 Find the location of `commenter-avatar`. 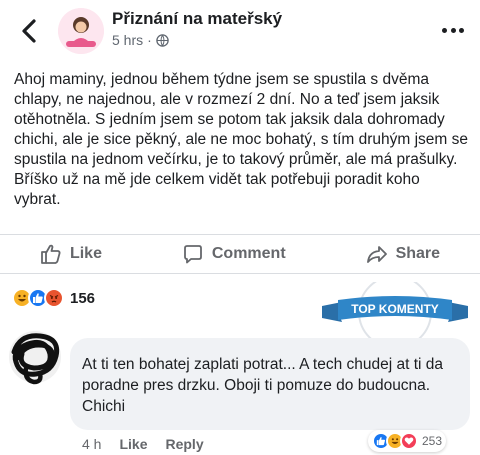

commenter-avatar is located at coordinates (35, 357).